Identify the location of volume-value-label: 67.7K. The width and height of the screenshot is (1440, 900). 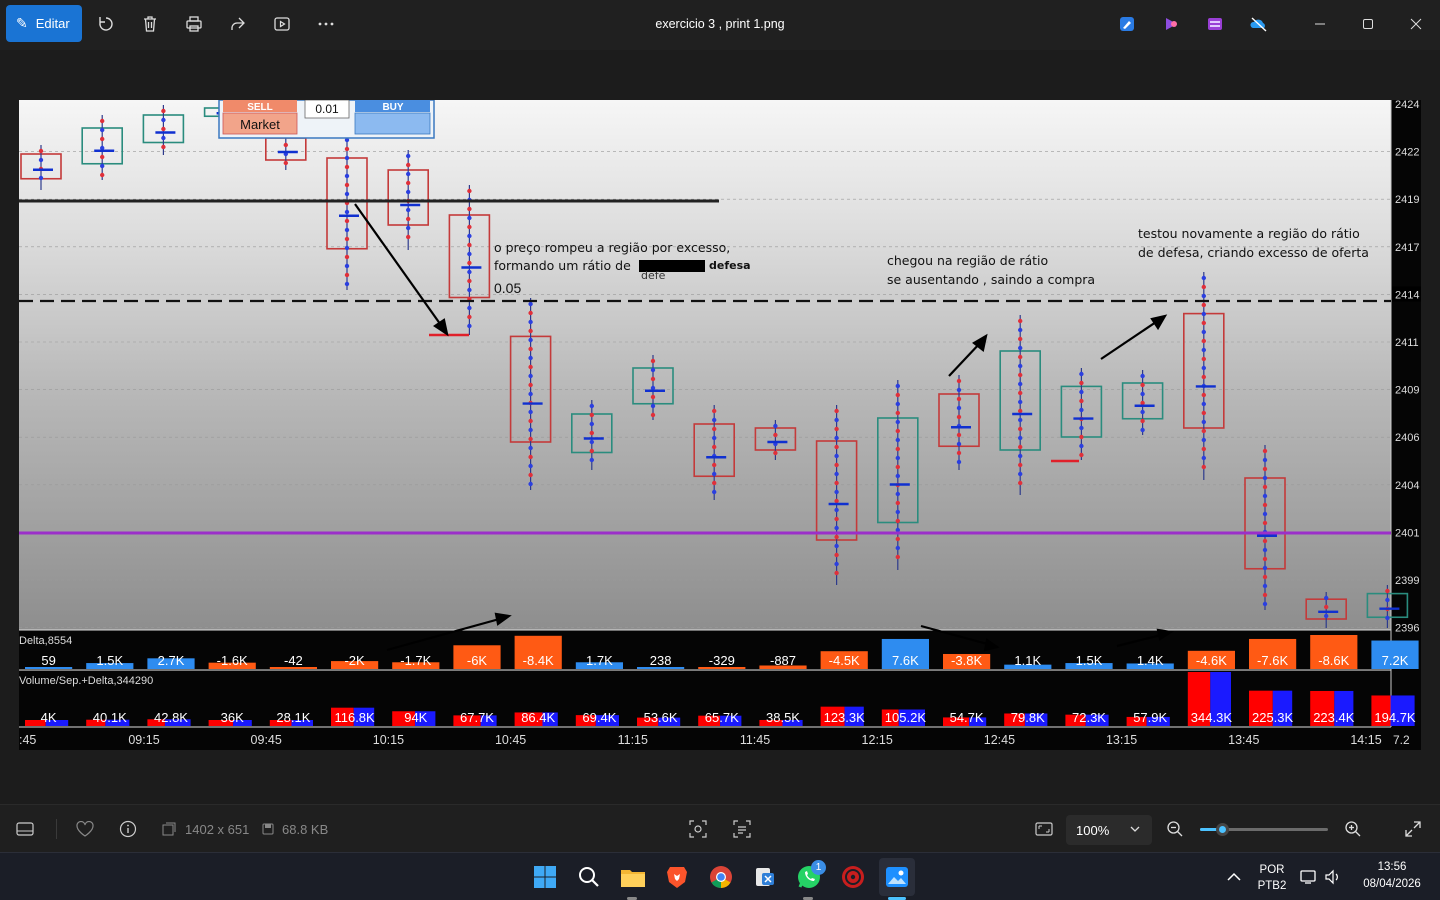
(477, 717).